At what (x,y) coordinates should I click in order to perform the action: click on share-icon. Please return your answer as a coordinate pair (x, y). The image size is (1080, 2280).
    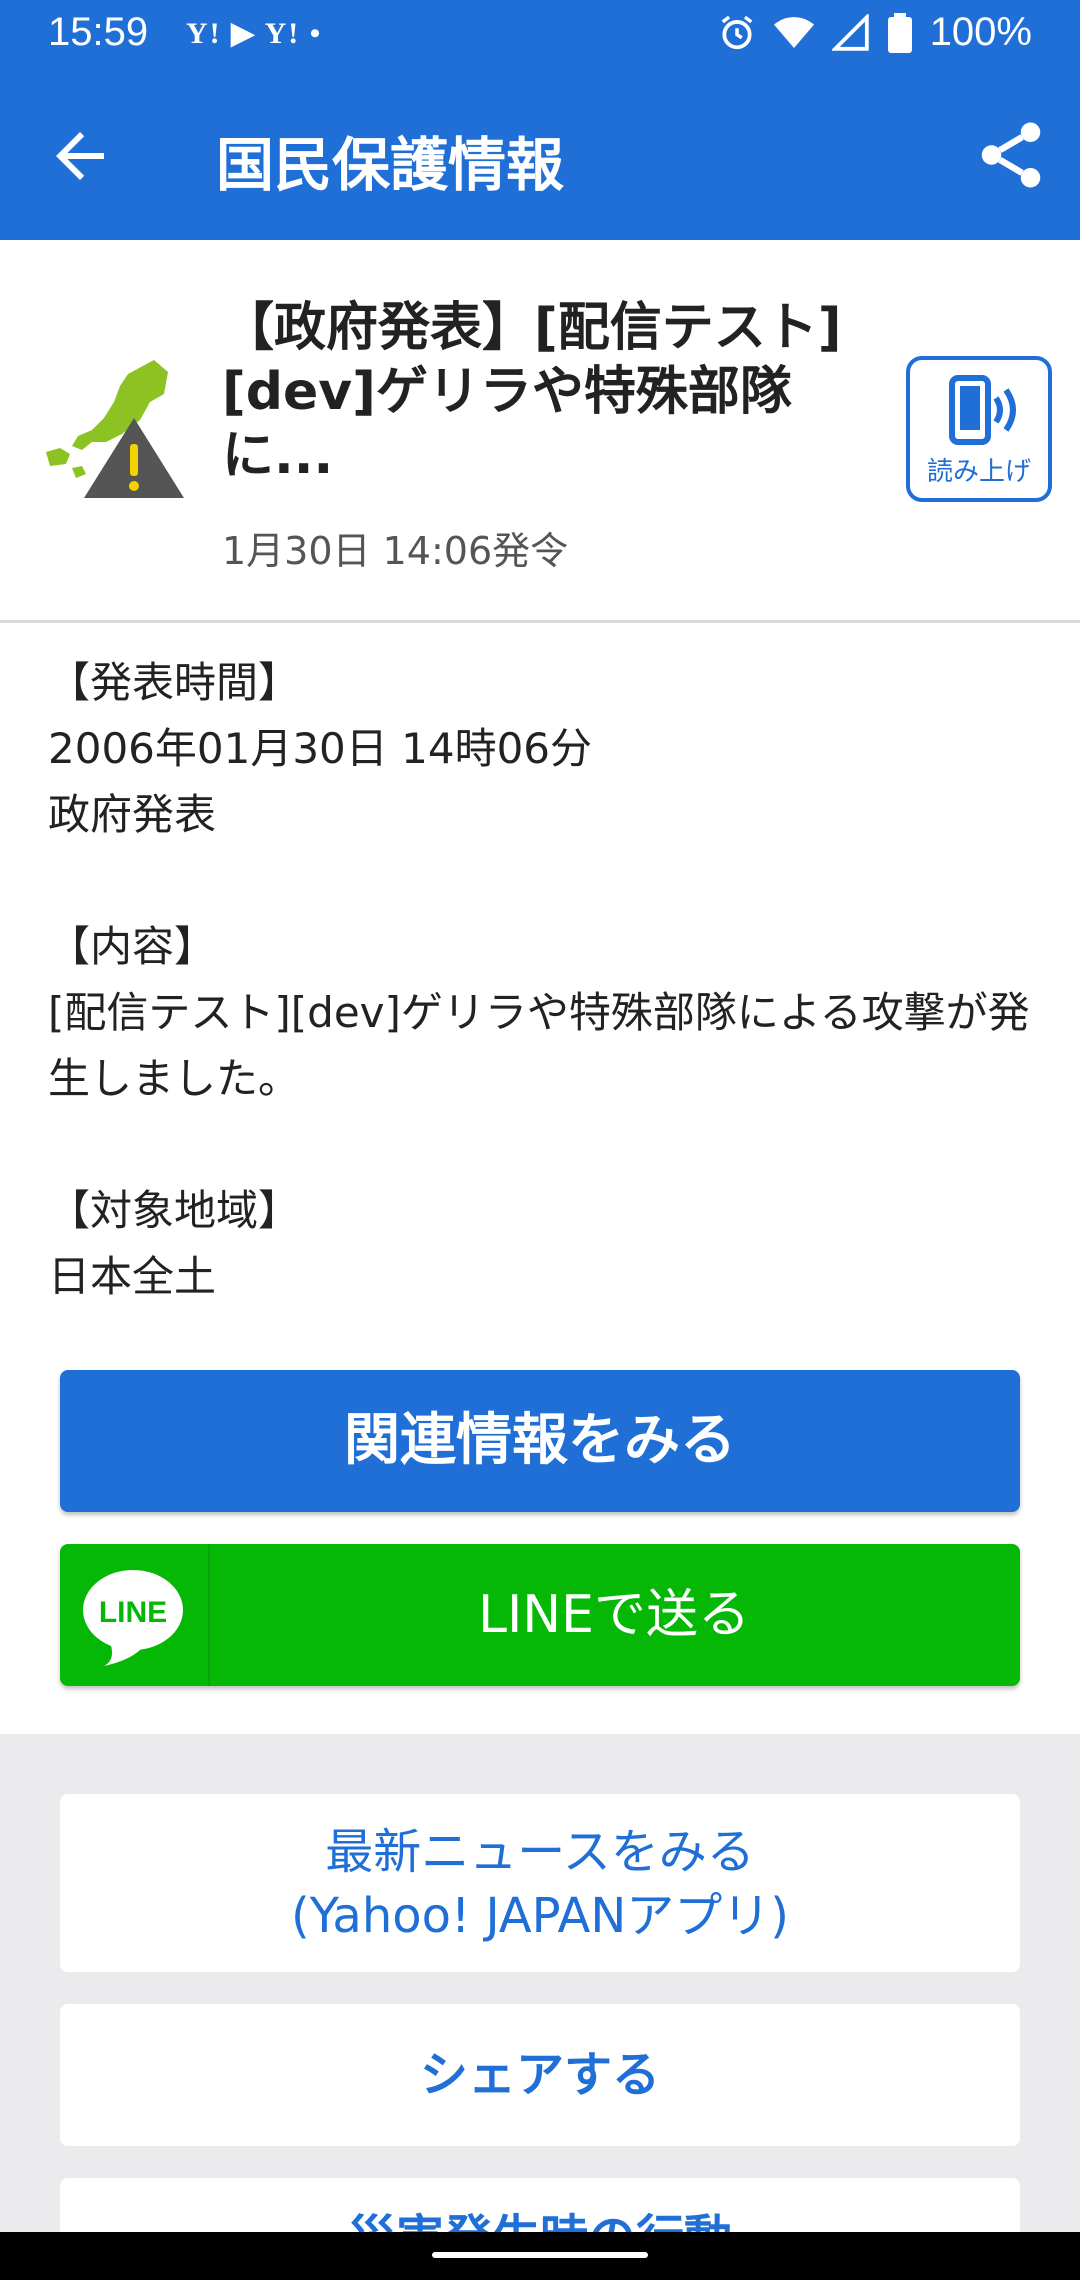
    Looking at the image, I should click on (1011, 155).